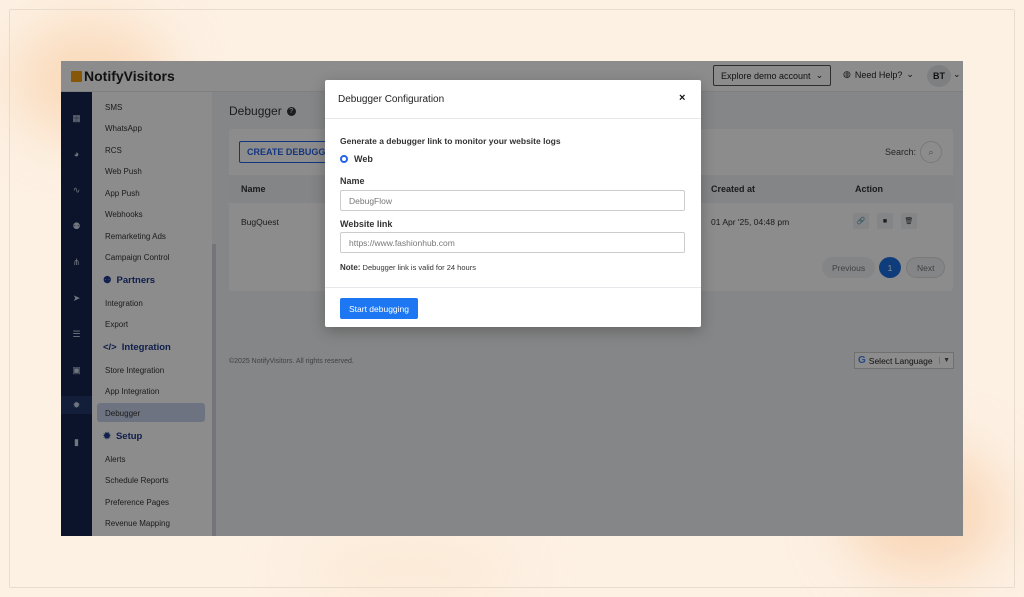  I want to click on close-icon: ×, so click(682, 98).